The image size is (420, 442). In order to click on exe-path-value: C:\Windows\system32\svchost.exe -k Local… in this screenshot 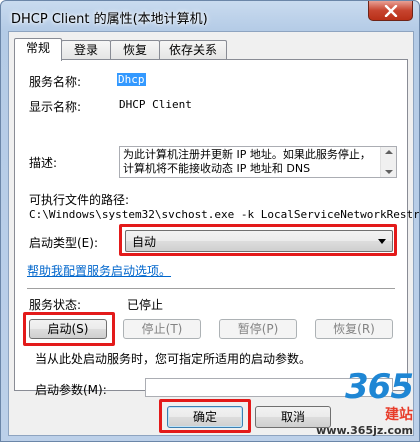, I will do `click(224, 214)`.